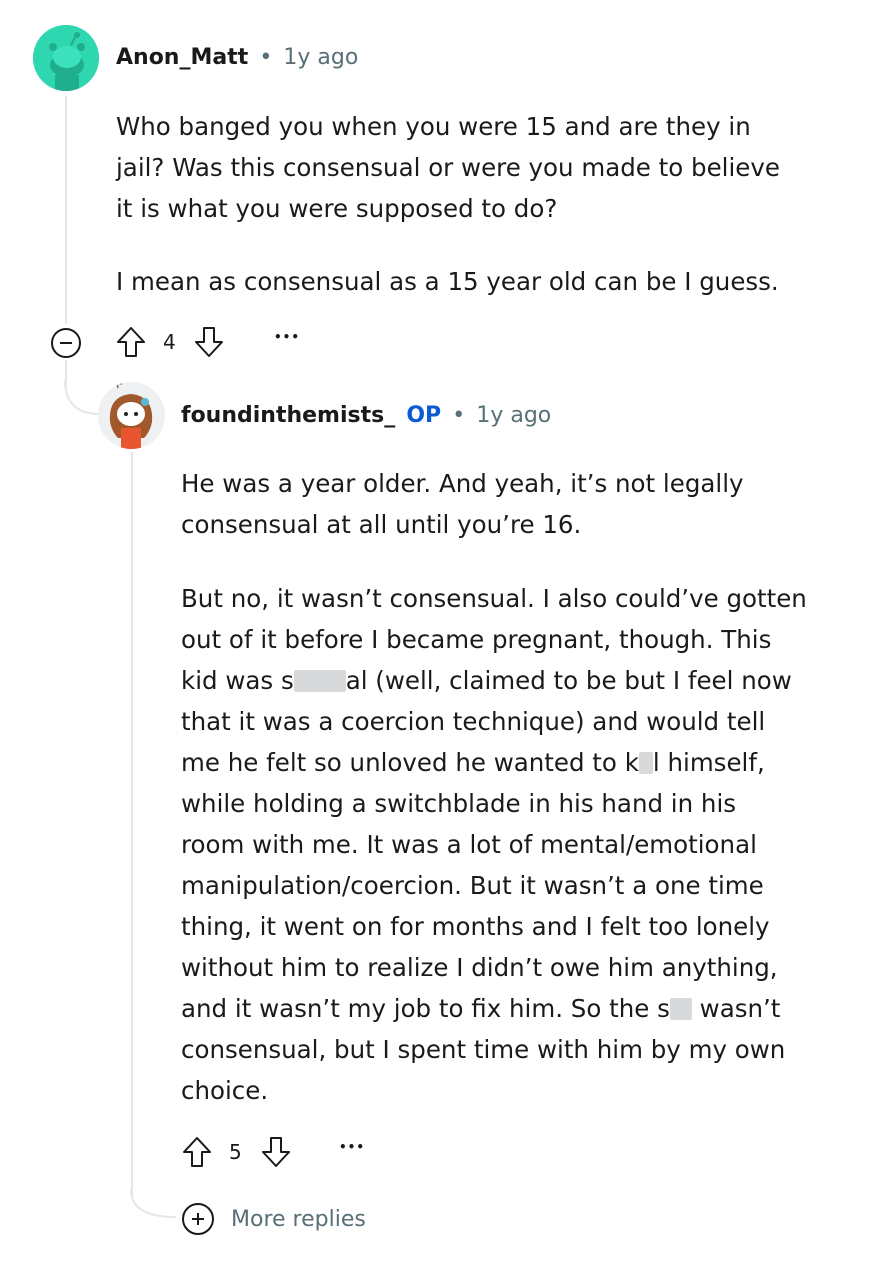 The width and height of the screenshot is (880, 1268). Describe the element at coordinates (288, 415) in the screenshot. I see `username: foundinthemists_` at that location.